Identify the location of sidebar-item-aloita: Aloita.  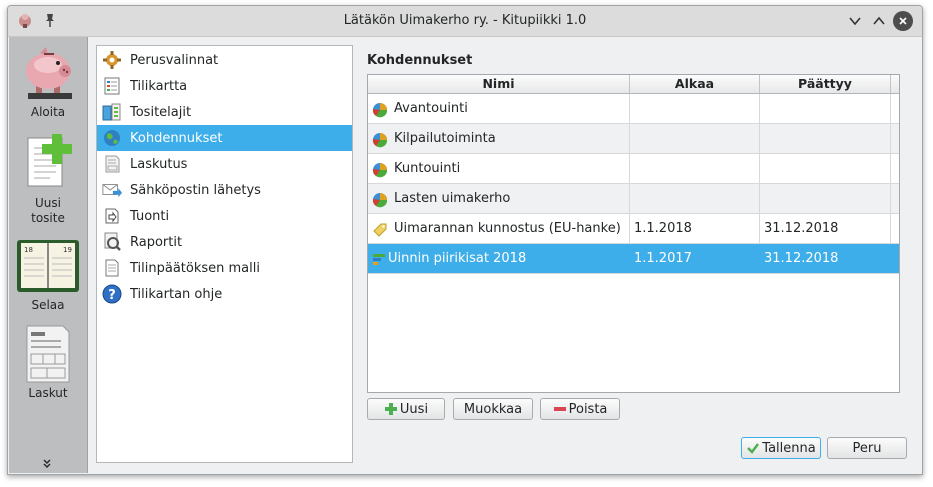
(48, 80).